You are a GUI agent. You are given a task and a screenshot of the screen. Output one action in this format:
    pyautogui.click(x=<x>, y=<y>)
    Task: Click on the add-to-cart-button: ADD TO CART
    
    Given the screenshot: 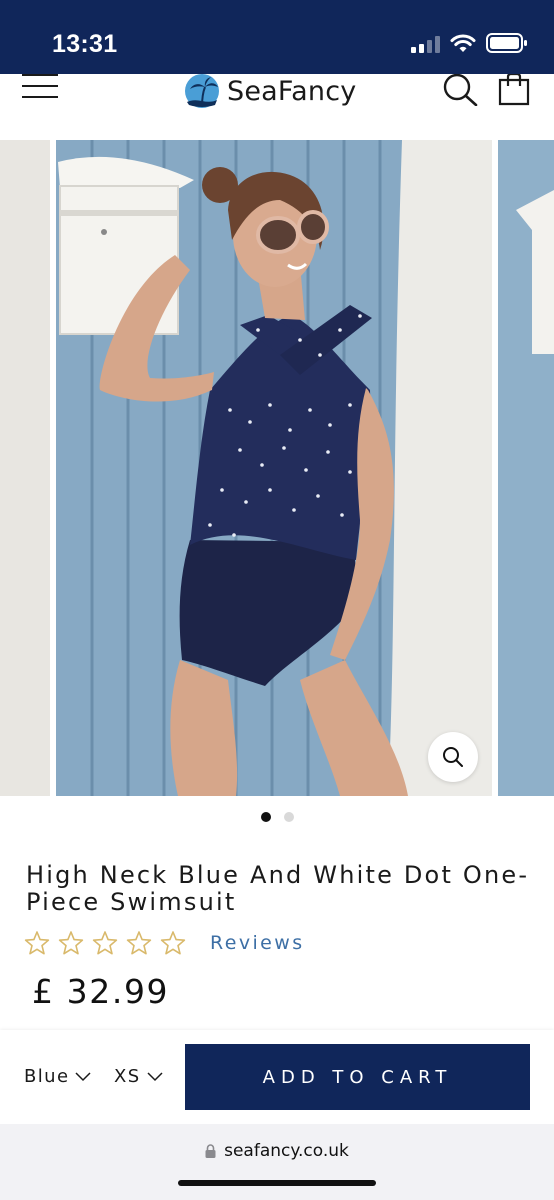 What is the action you would take?
    pyautogui.click(x=357, y=1077)
    